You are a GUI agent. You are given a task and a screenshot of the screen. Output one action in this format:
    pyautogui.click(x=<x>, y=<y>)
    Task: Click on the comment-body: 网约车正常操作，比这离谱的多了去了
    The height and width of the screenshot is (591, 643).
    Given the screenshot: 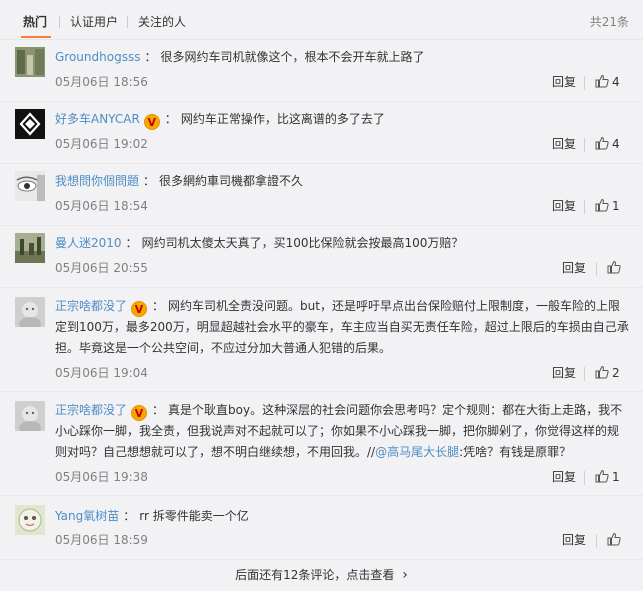 What is the action you would take?
    pyautogui.click(x=282, y=119)
    